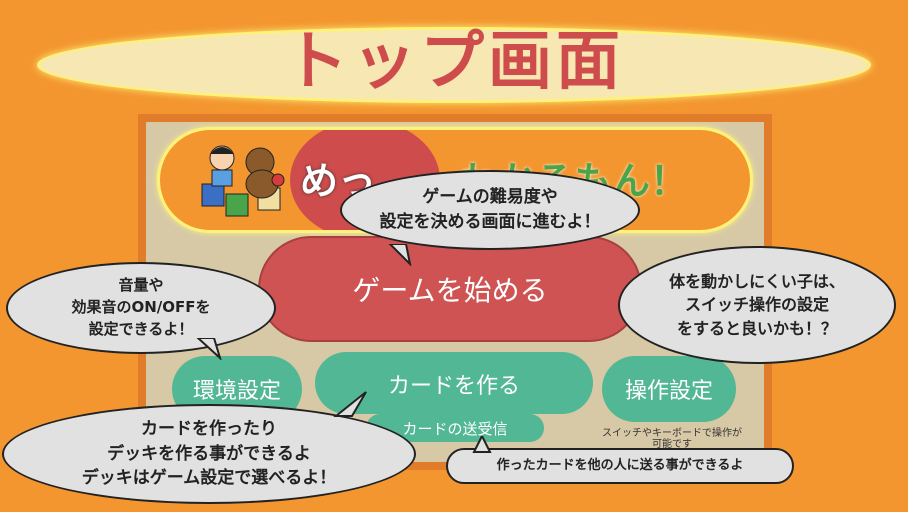 This screenshot has height=512, width=908. What do you see at coordinates (490, 210) in the screenshot?
I see `start-tooltip-bubble: ゲームの難易度や 設定を決める画面に進むよ！` at bounding box center [490, 210].